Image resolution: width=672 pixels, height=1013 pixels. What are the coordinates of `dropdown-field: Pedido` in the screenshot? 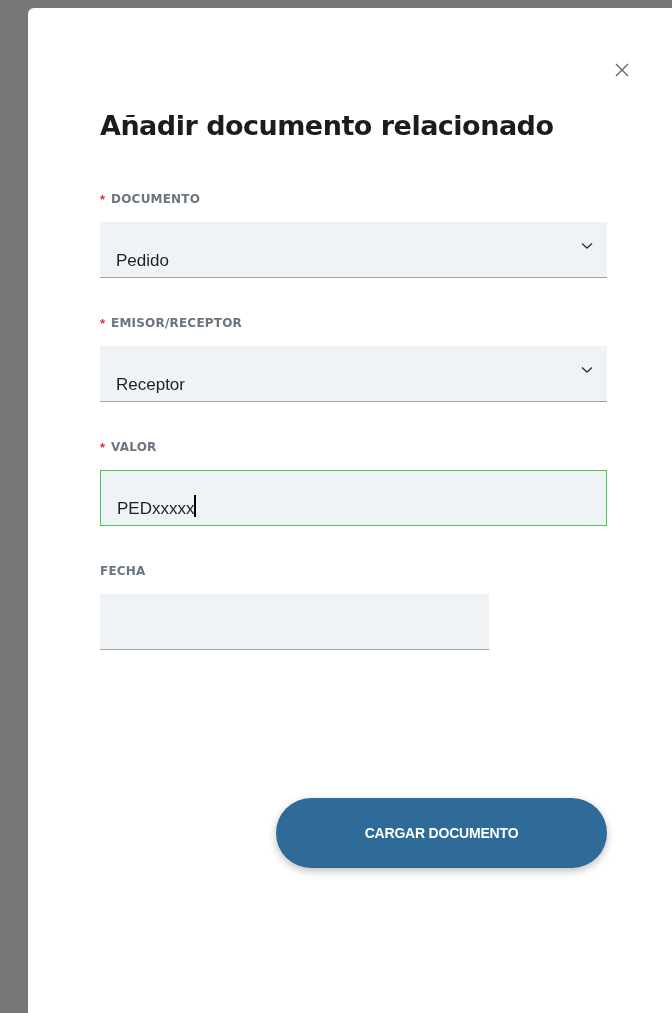 It's located at (353, 250).